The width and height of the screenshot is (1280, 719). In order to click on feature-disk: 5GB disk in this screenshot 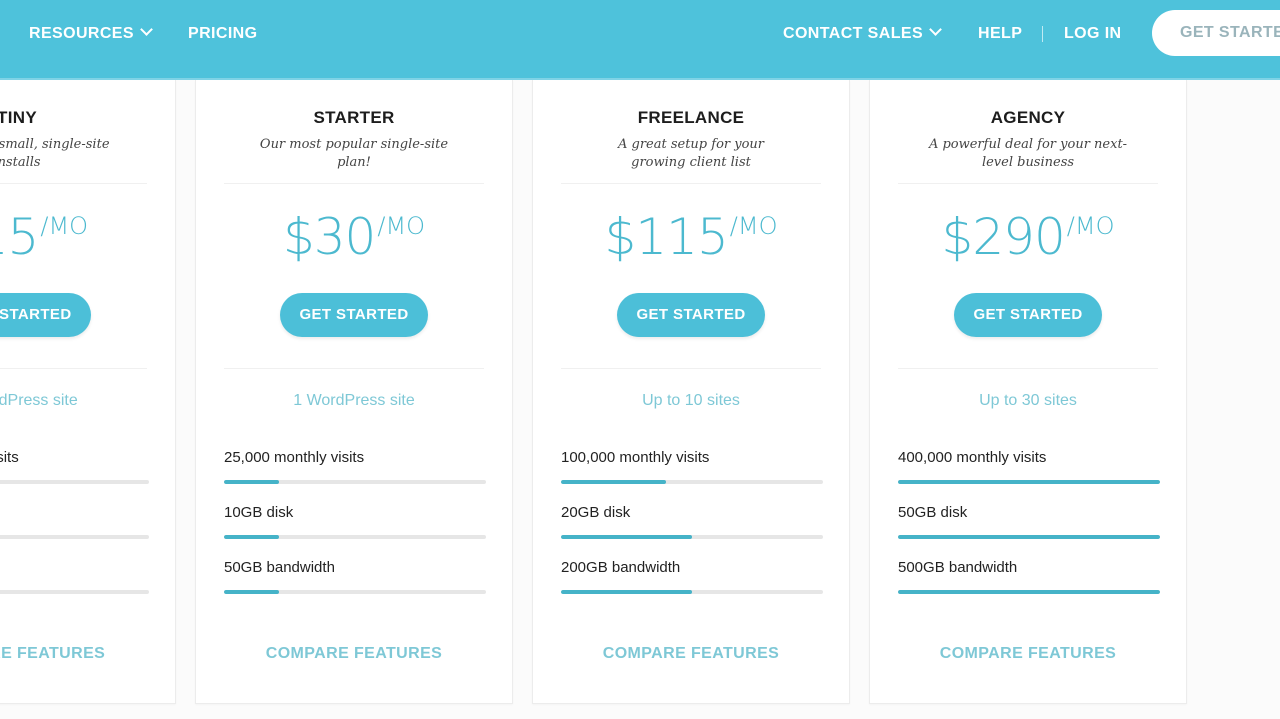, I will do `click(74, 521)`.